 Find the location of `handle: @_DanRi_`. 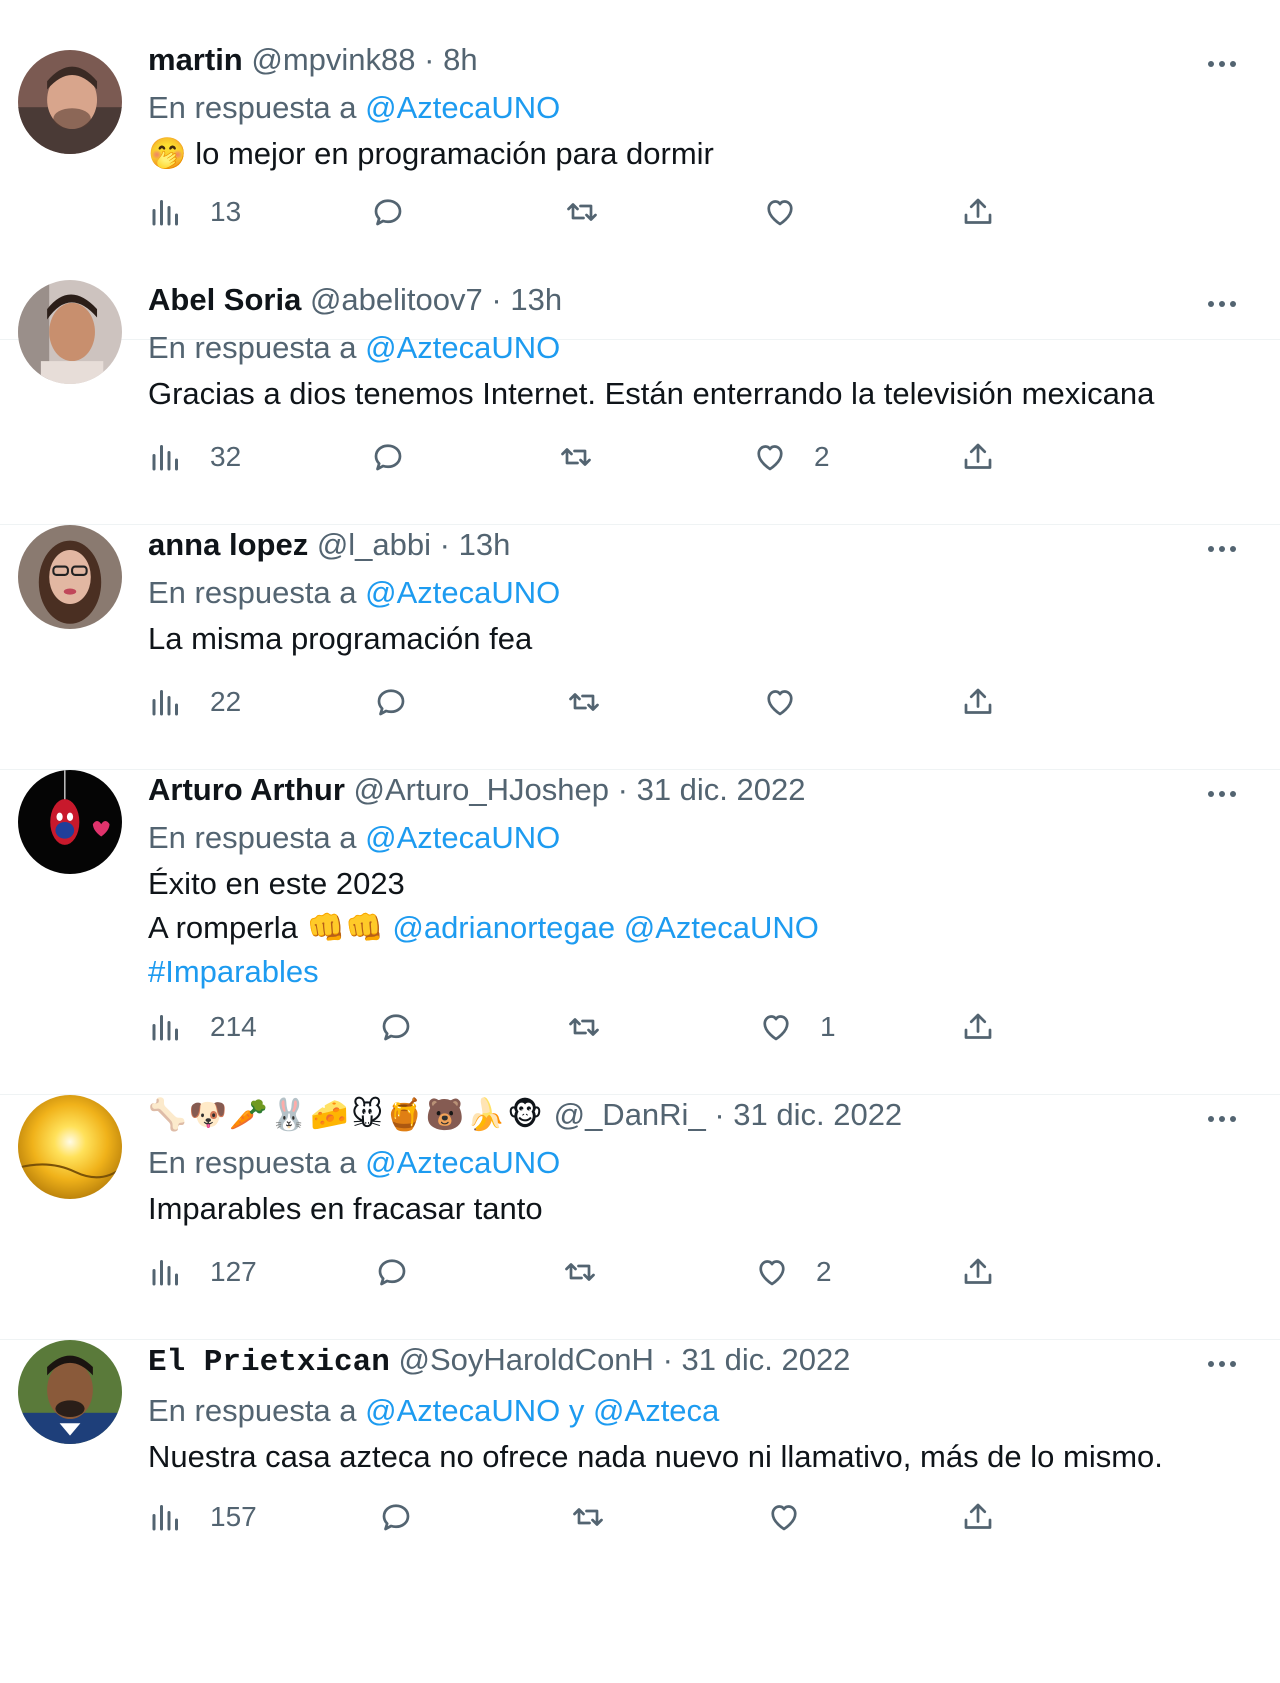

handle: @_DanRi_ is located at coordinates (630, 1114).